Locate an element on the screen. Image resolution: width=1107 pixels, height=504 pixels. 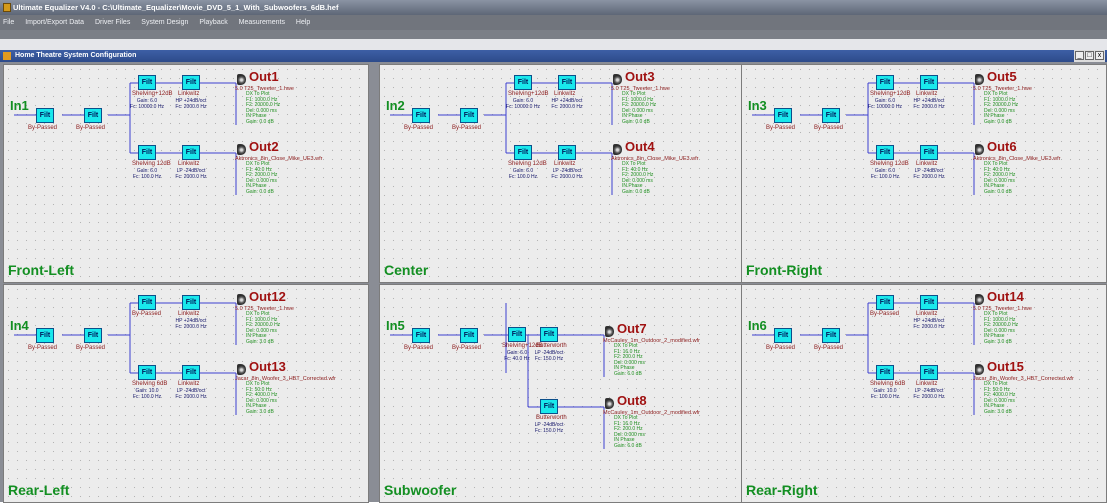
input-label: In4 is located at coordinates (19, 325).